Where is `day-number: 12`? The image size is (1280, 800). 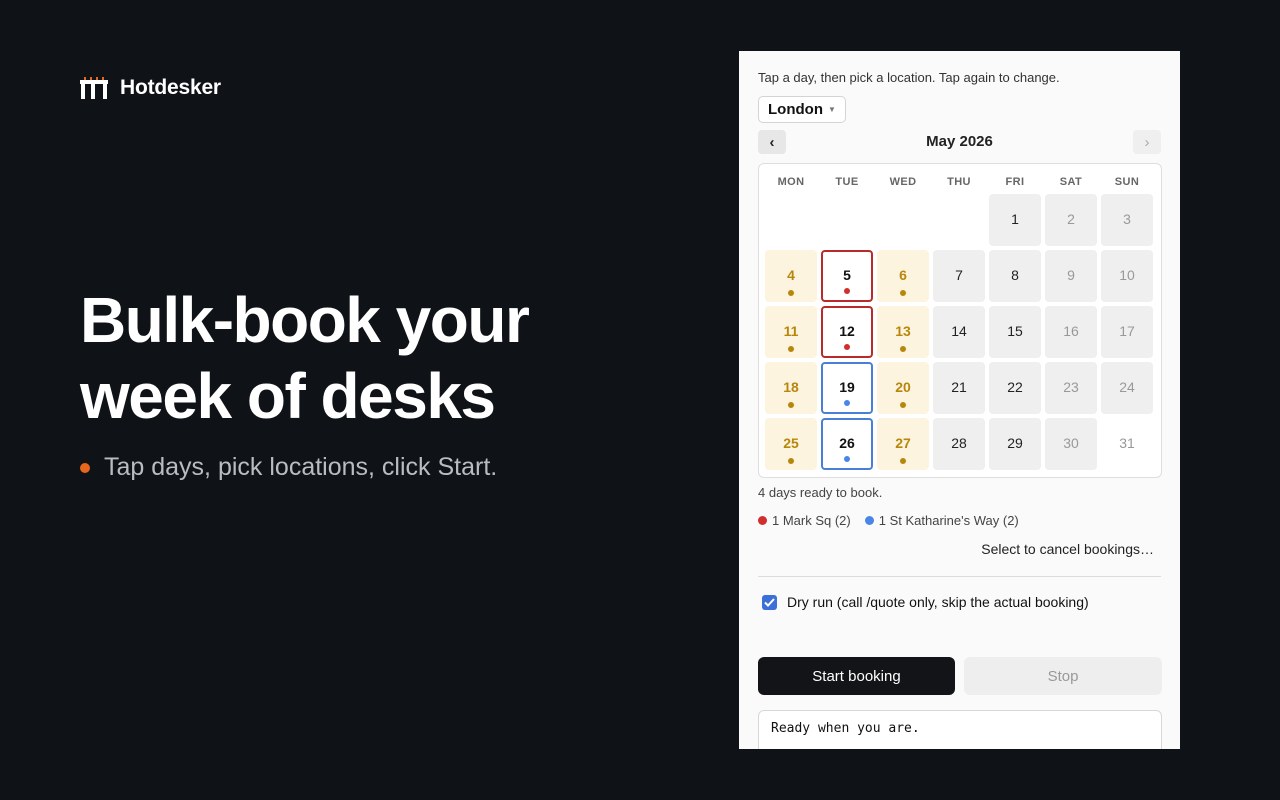
day-number: 12 is located at coordinates (847, 331).